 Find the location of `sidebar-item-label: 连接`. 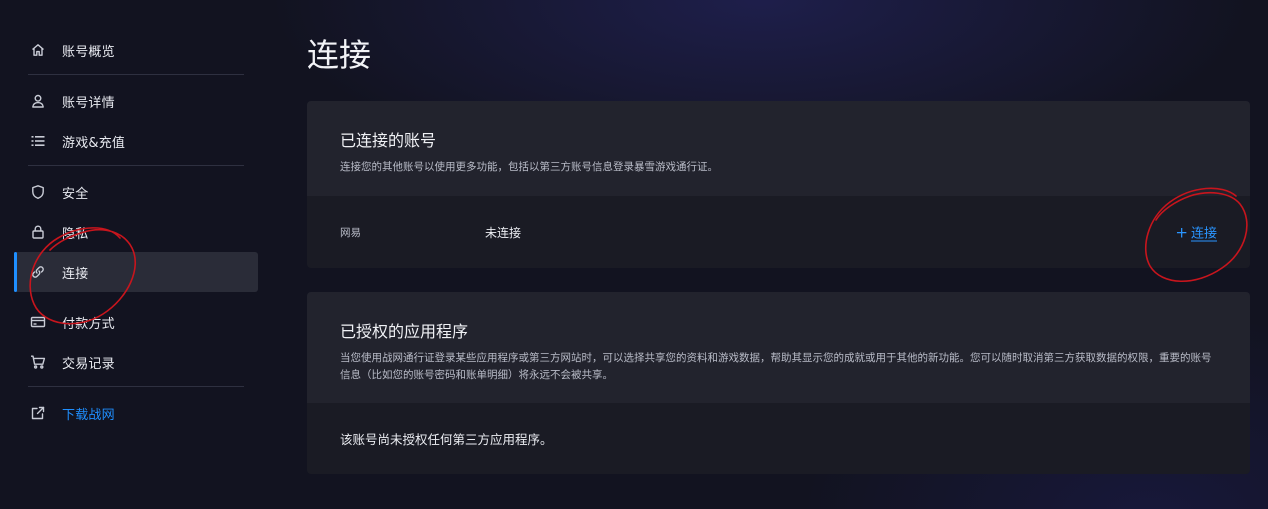

sidebar-item-label: 连接 is located at coordinates (75, 274).